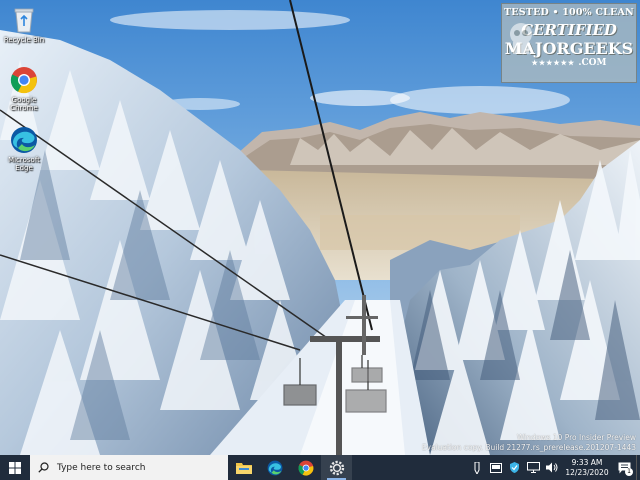 Image resolution: width=640 pixels, height=480 pixels. I want to click on desktop-icon-google-chrome: Google Chrome, so click(24, 89).